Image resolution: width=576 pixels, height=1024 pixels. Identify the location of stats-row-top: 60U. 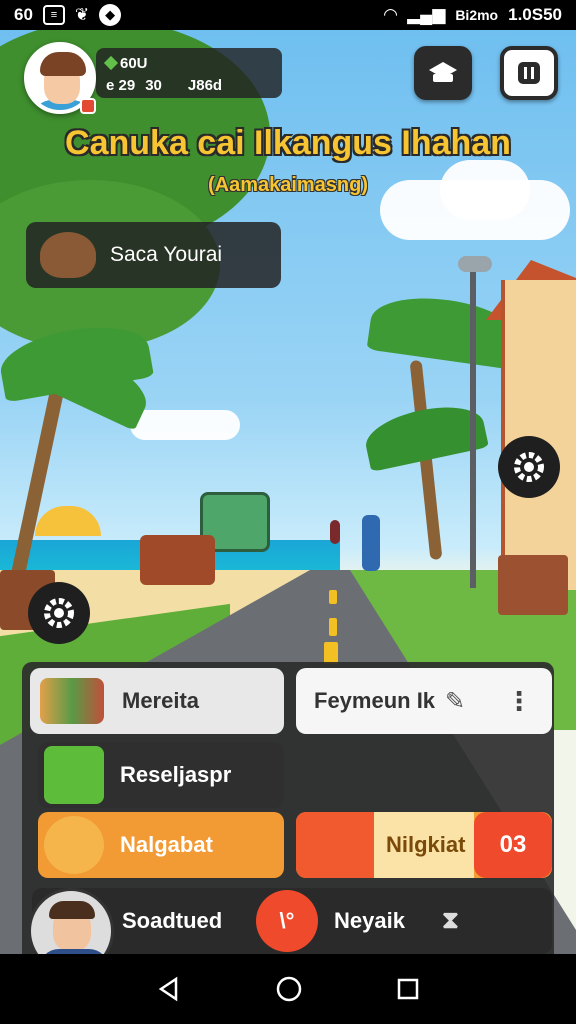
(187, 63).